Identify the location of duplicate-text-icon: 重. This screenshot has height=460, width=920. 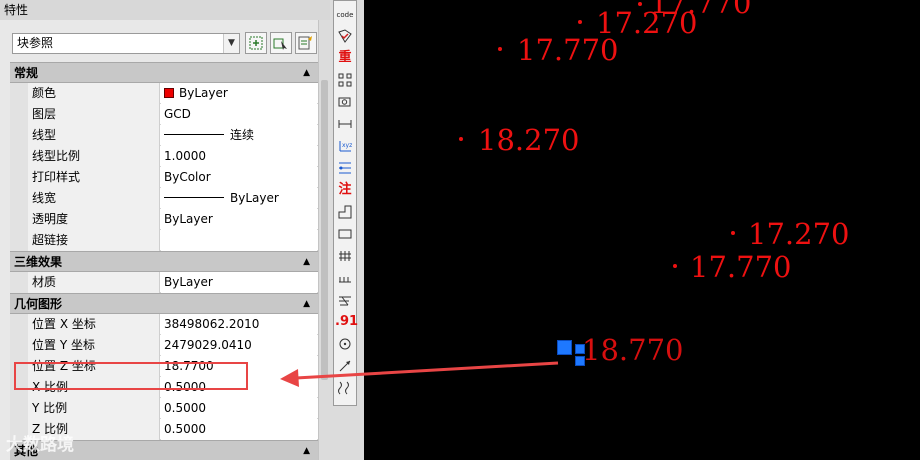
(345, 58).